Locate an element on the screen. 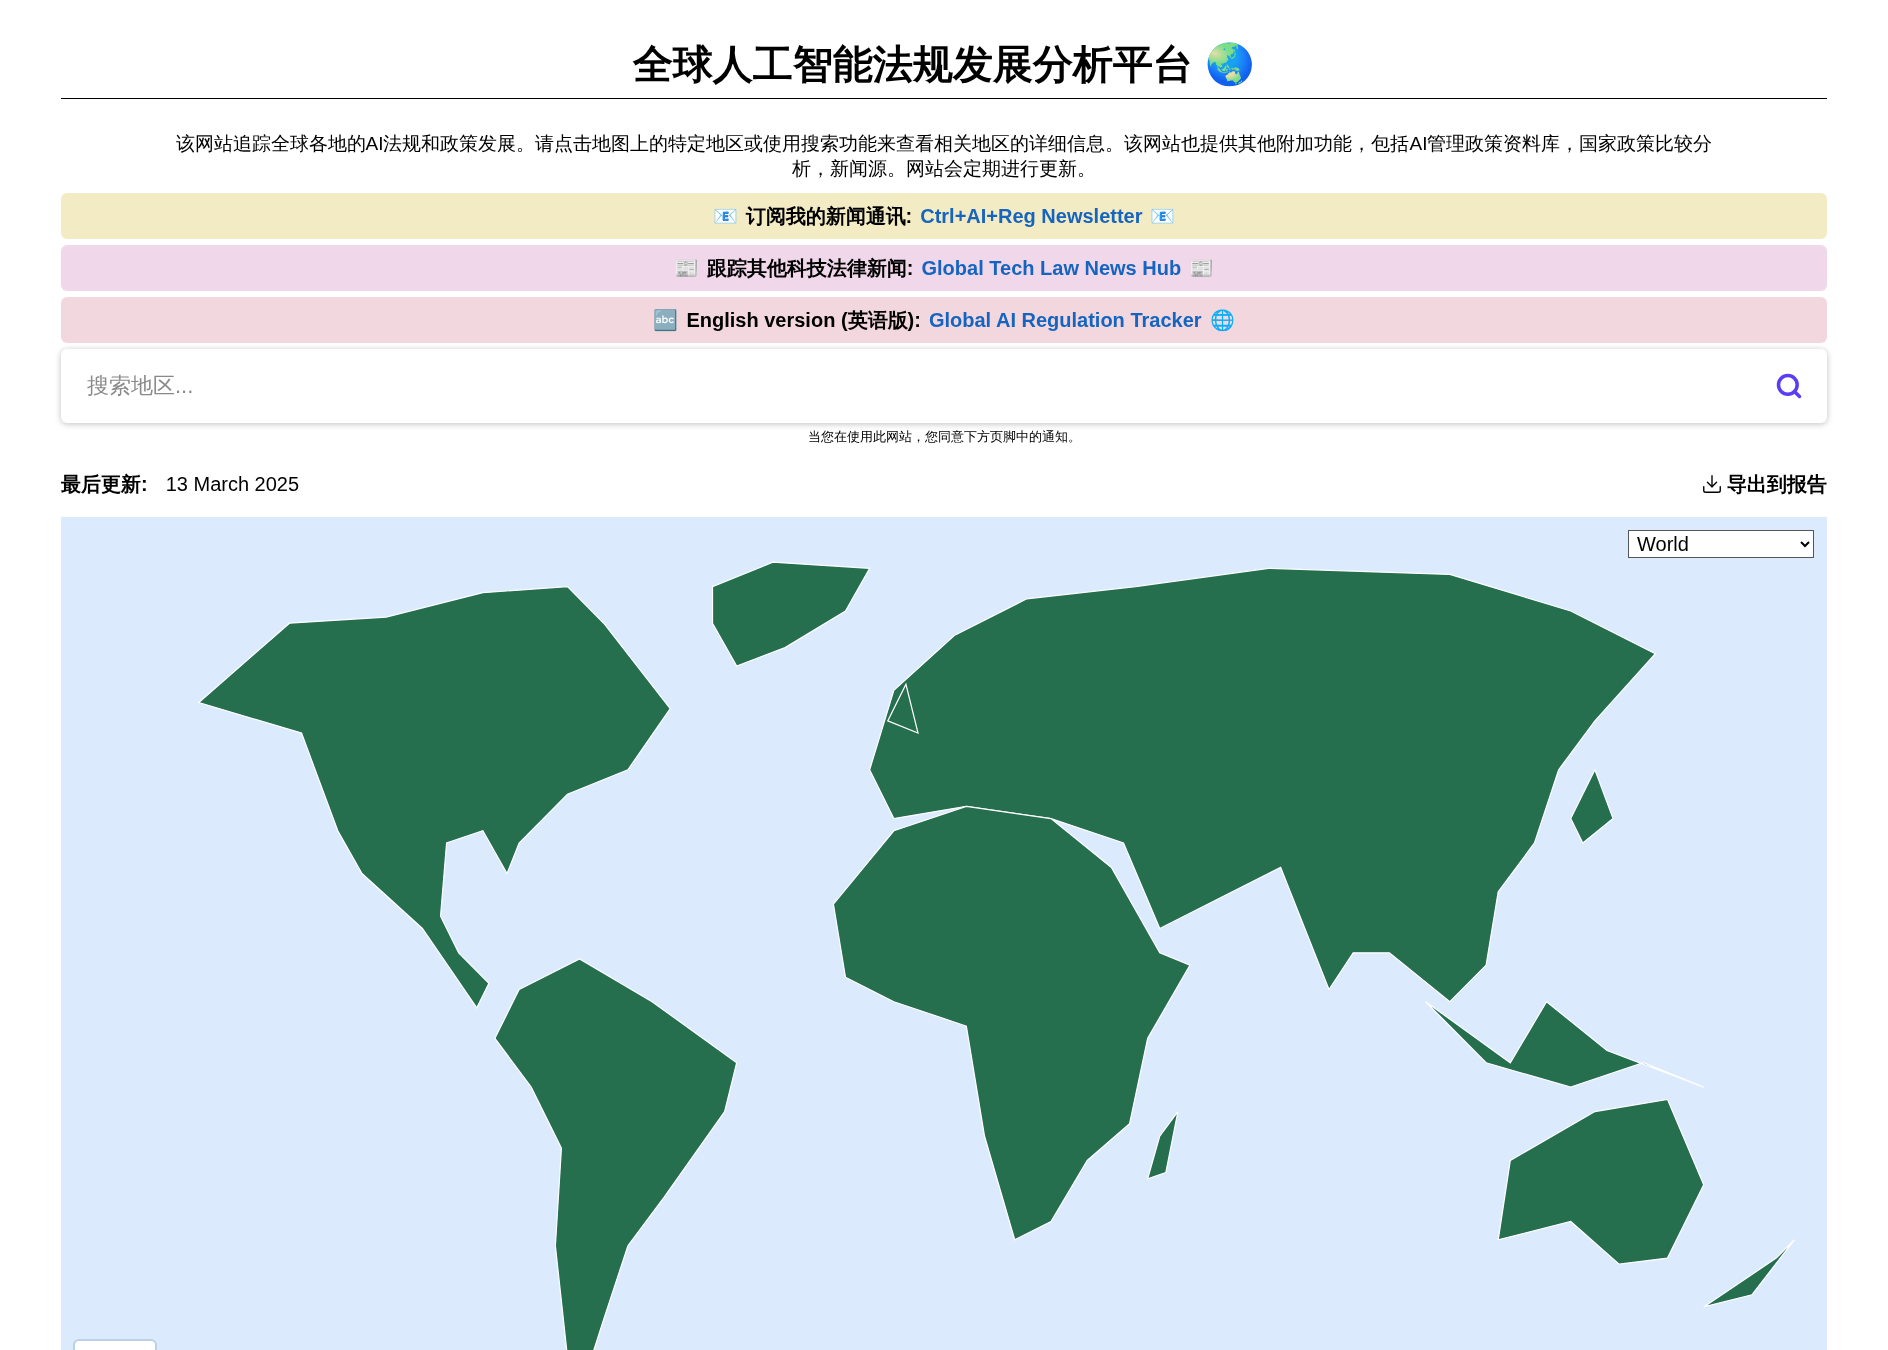 The width and height of the screenshot is (1888, 1350). last-updated-date: 13 March 2025 is located at coordinates (232, 484).